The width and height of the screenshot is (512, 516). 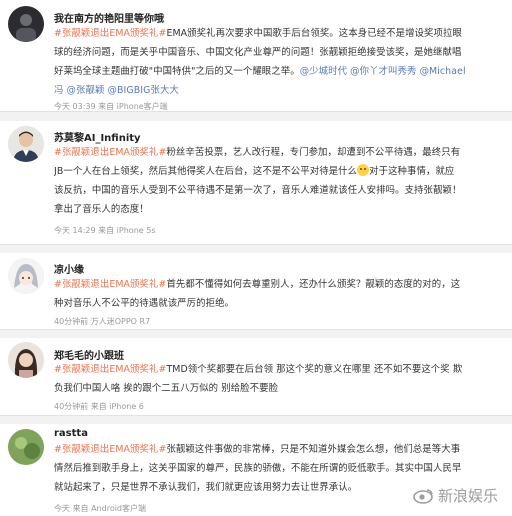 What do you see at coordinates (314, 369) in the screenshot?
I see `post-text-segment: TMD领个奖都要在后台领 那这个奖的意义在哪里 还不如不要这个奖 欺` at bounding box center [314, 369].